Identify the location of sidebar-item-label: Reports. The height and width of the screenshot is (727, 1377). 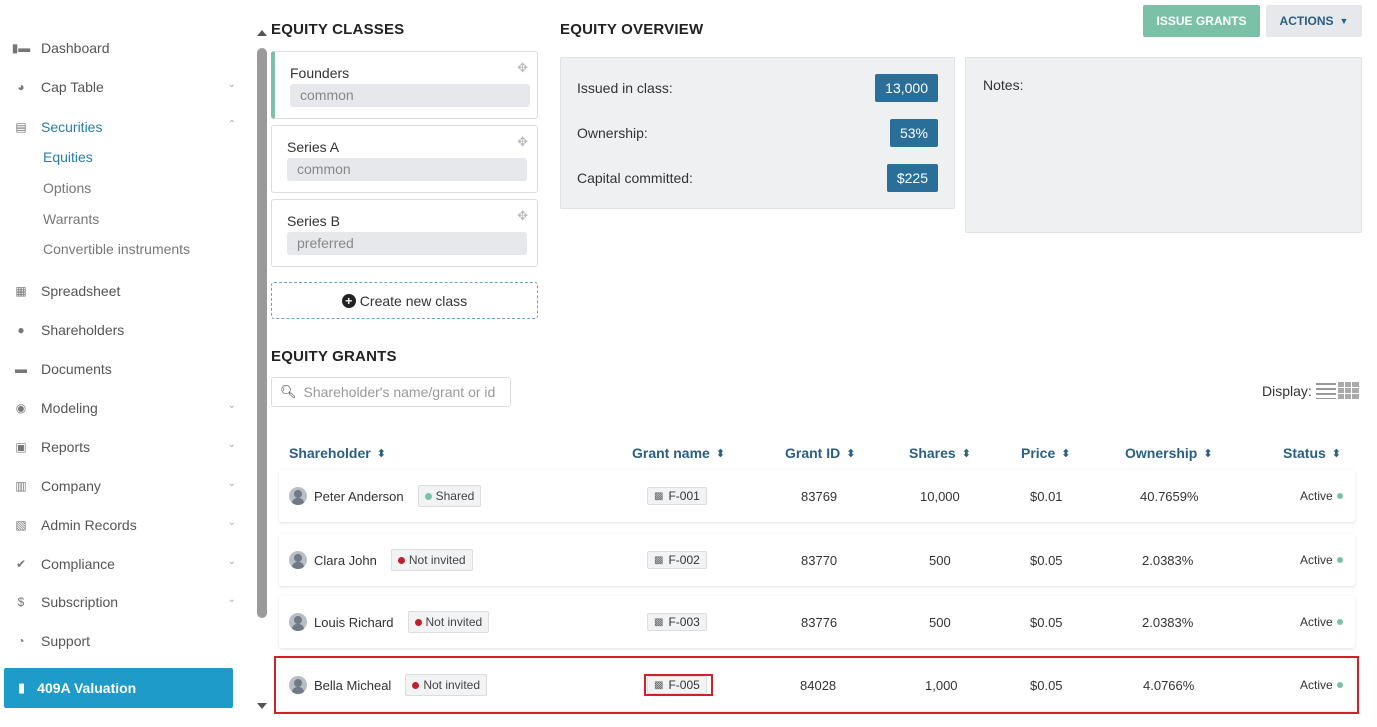
(66, 447).